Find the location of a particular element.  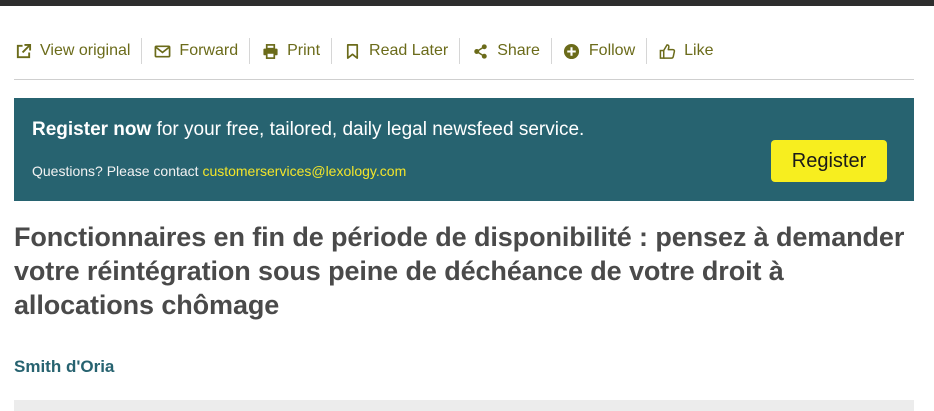

like-label: Like is located at coordinates (699, 50).